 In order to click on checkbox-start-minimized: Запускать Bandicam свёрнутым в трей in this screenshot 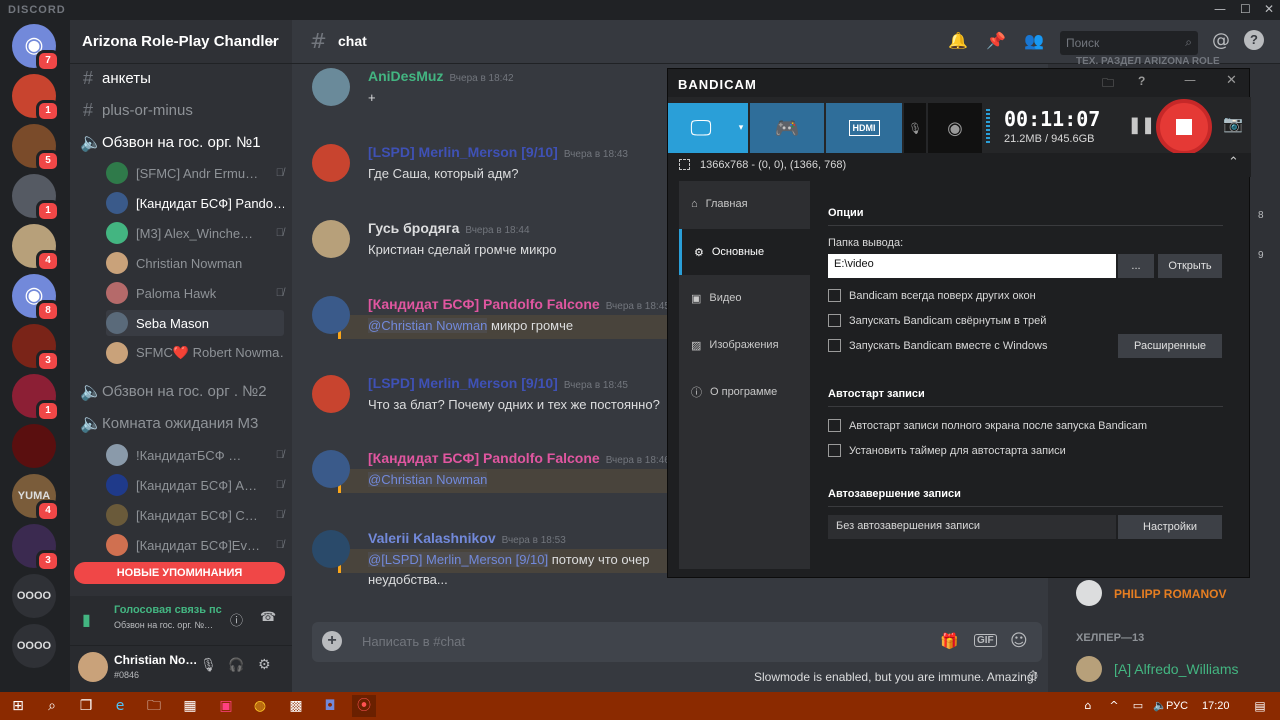, I will do `click(937, 320)`.